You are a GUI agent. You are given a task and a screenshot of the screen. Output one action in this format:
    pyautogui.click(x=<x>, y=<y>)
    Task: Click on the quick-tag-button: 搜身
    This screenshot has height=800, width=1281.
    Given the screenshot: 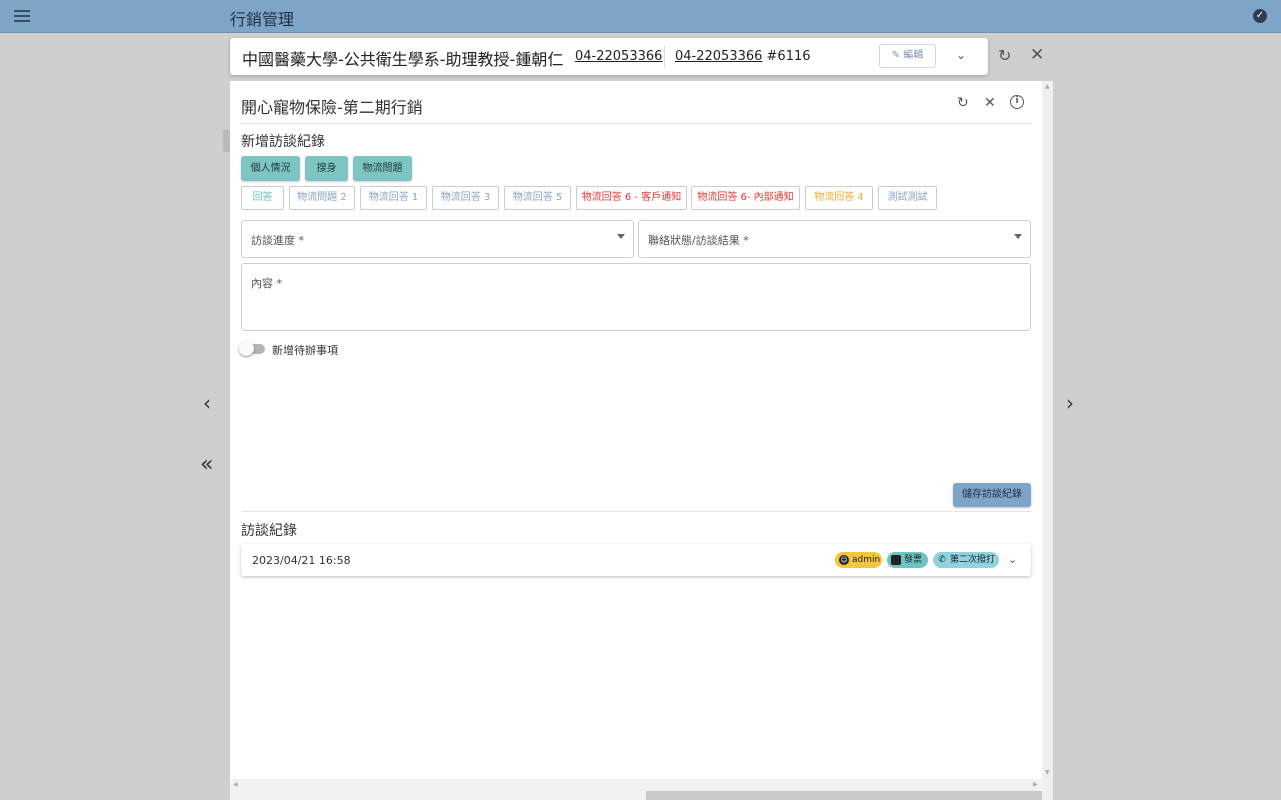 What is the action you would take?
    pyautogui.click(x=326, y=168)
    